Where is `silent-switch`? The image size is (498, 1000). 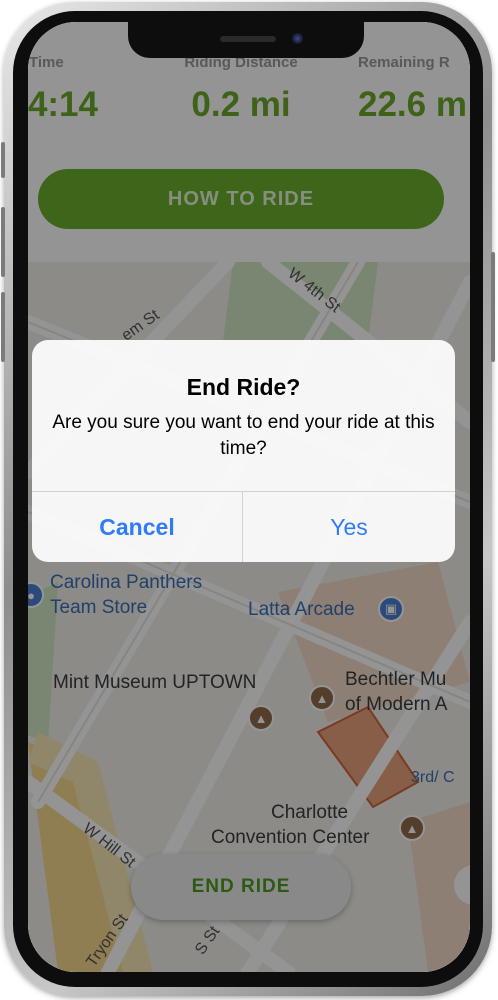 silent-switch is located at coordinates (3, 160).